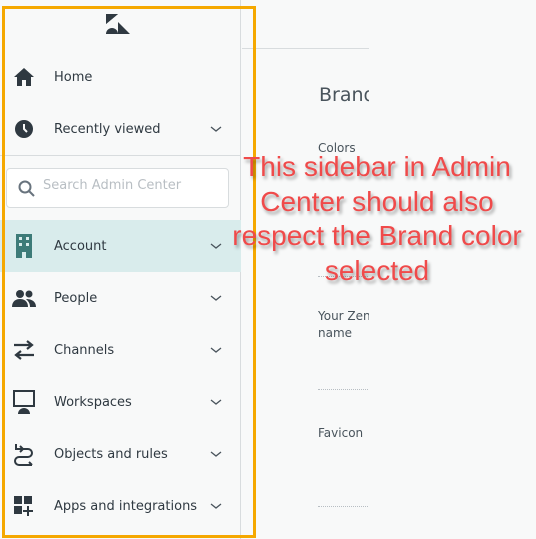  I want to click on sidebar-item-people: People, so click(120, 298).